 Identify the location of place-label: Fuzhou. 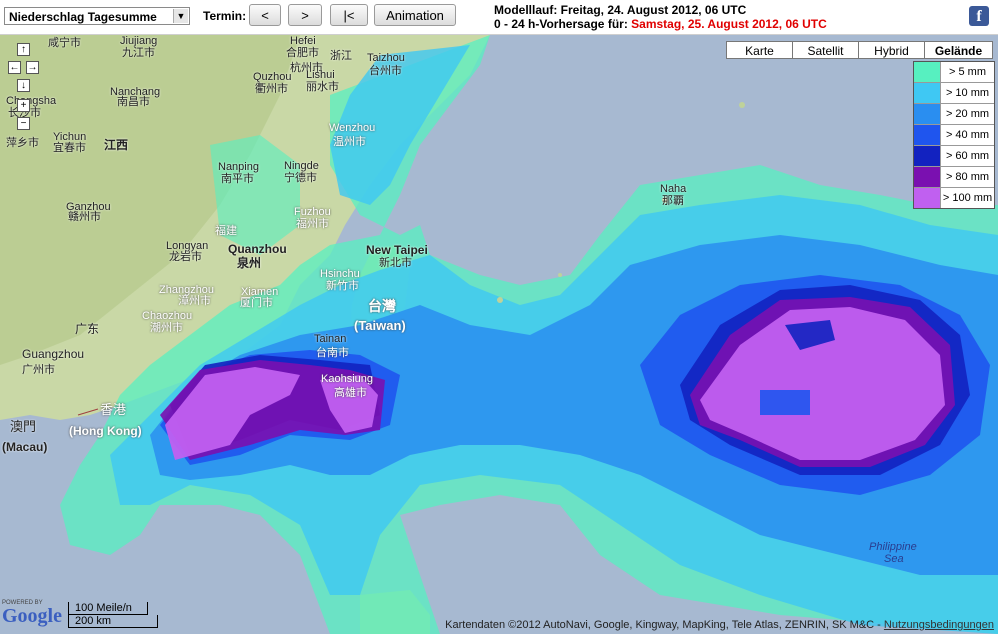
(312, 212).